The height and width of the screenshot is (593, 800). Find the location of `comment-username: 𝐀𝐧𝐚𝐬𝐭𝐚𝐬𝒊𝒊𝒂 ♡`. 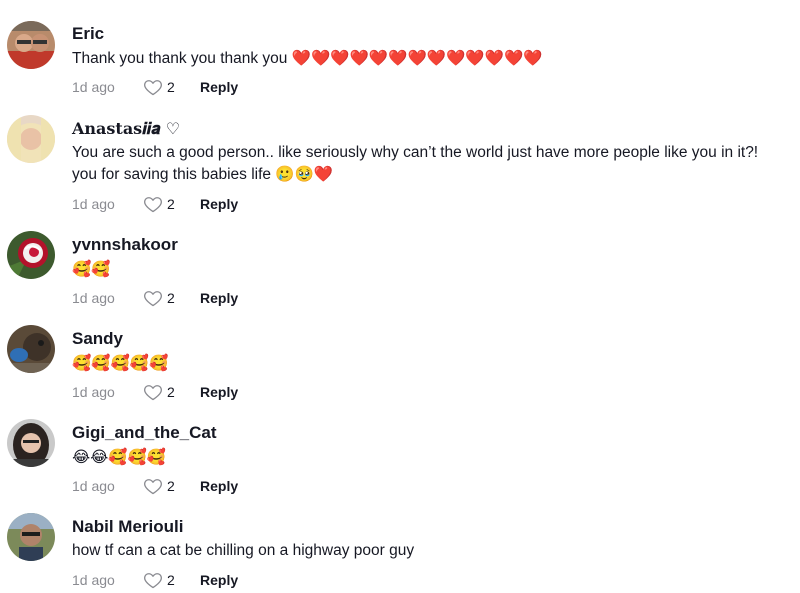

comment-username: 𝐀𝐧𝐚𝐬𝐭𝐚𝐬𝒊𝒊𝒂 ♡ is located at coordinates (126, 129).